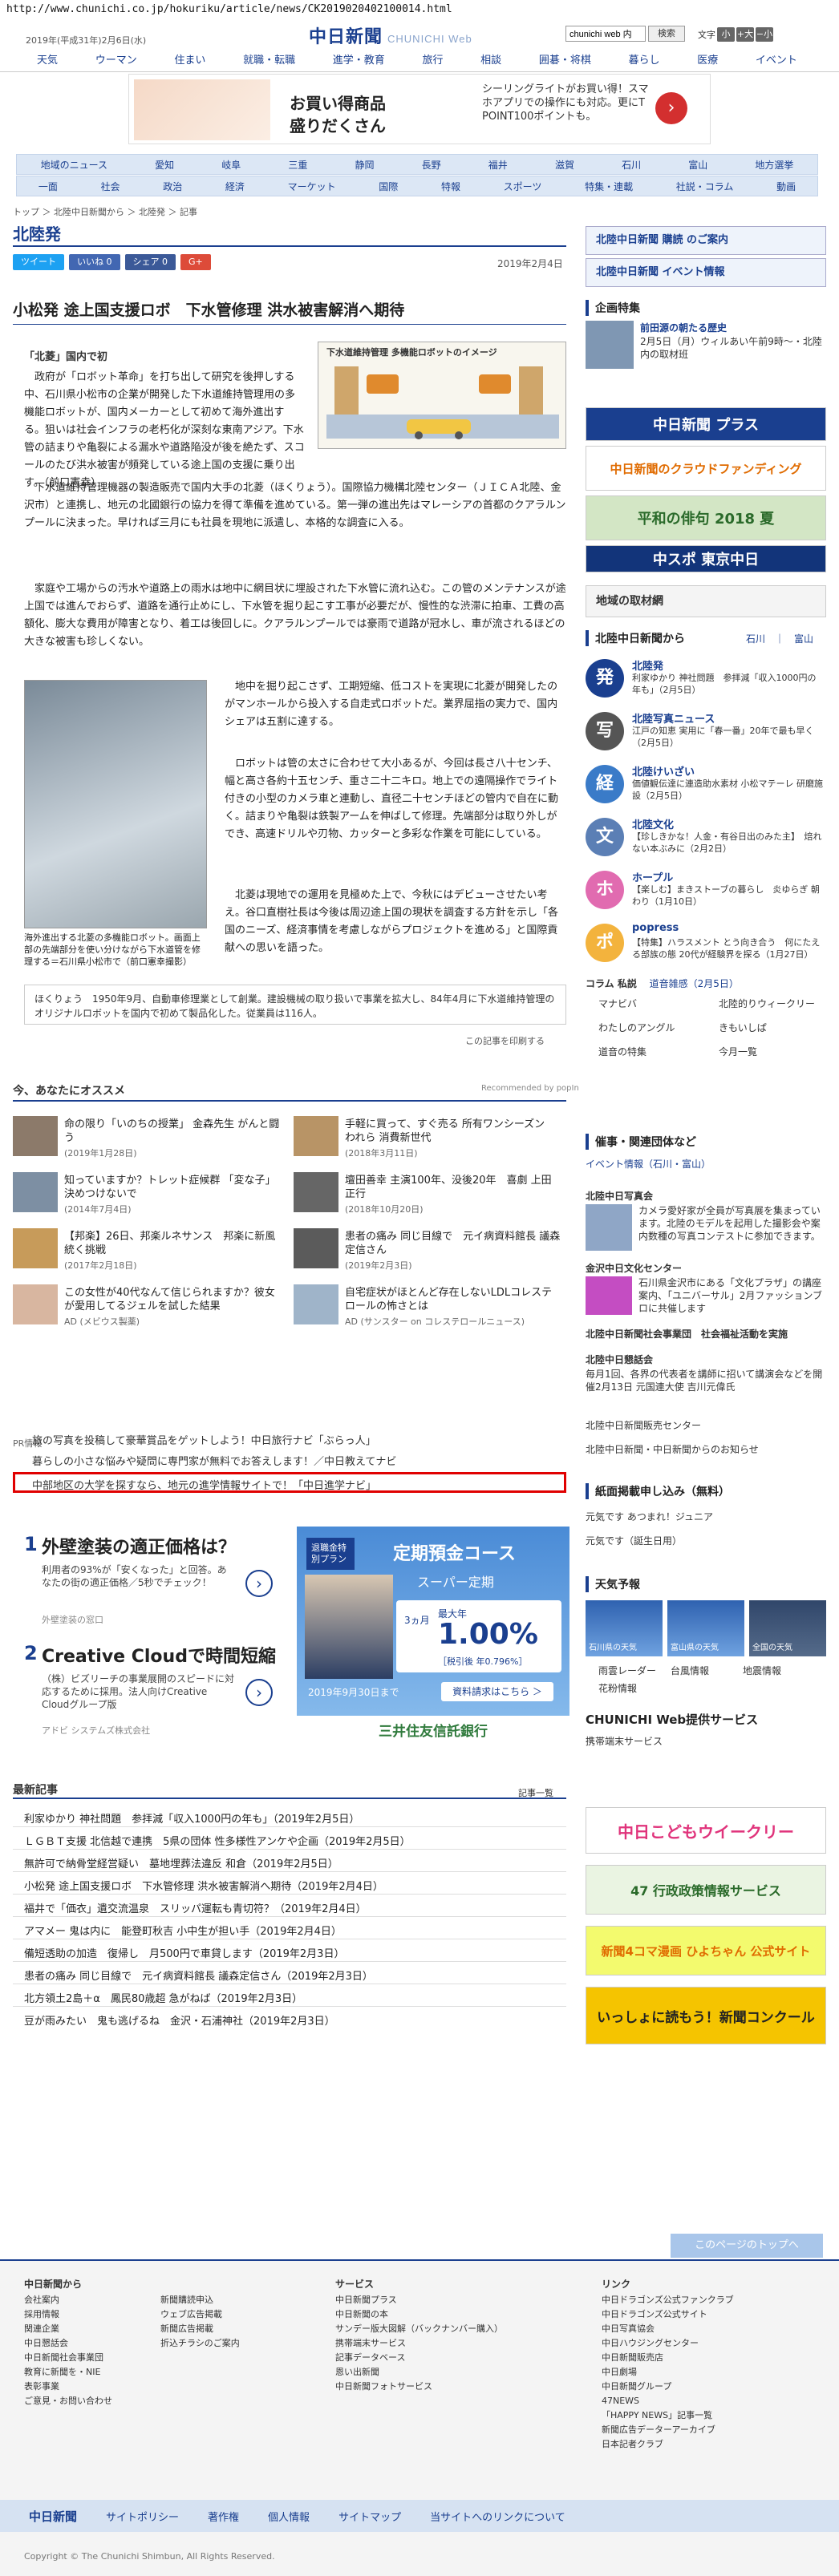 The height and width of the screenshot is (2576, 839). Describe the element at coordinates (617, 1688) in the screenshot. I see `weather-link: 花粉情報` at that location.